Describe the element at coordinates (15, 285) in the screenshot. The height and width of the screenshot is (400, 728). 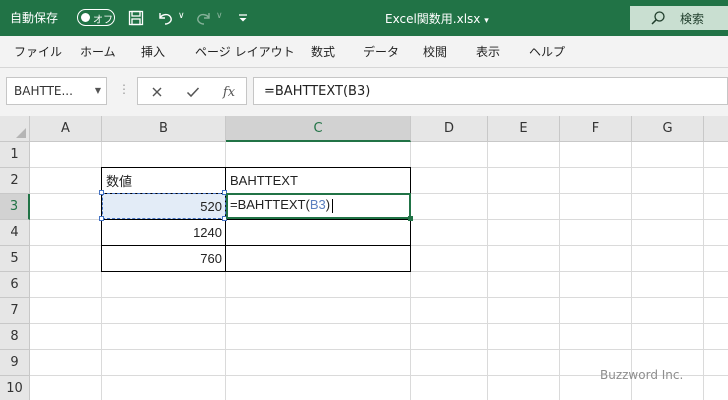
I see `row-header-6: 6` at that location.